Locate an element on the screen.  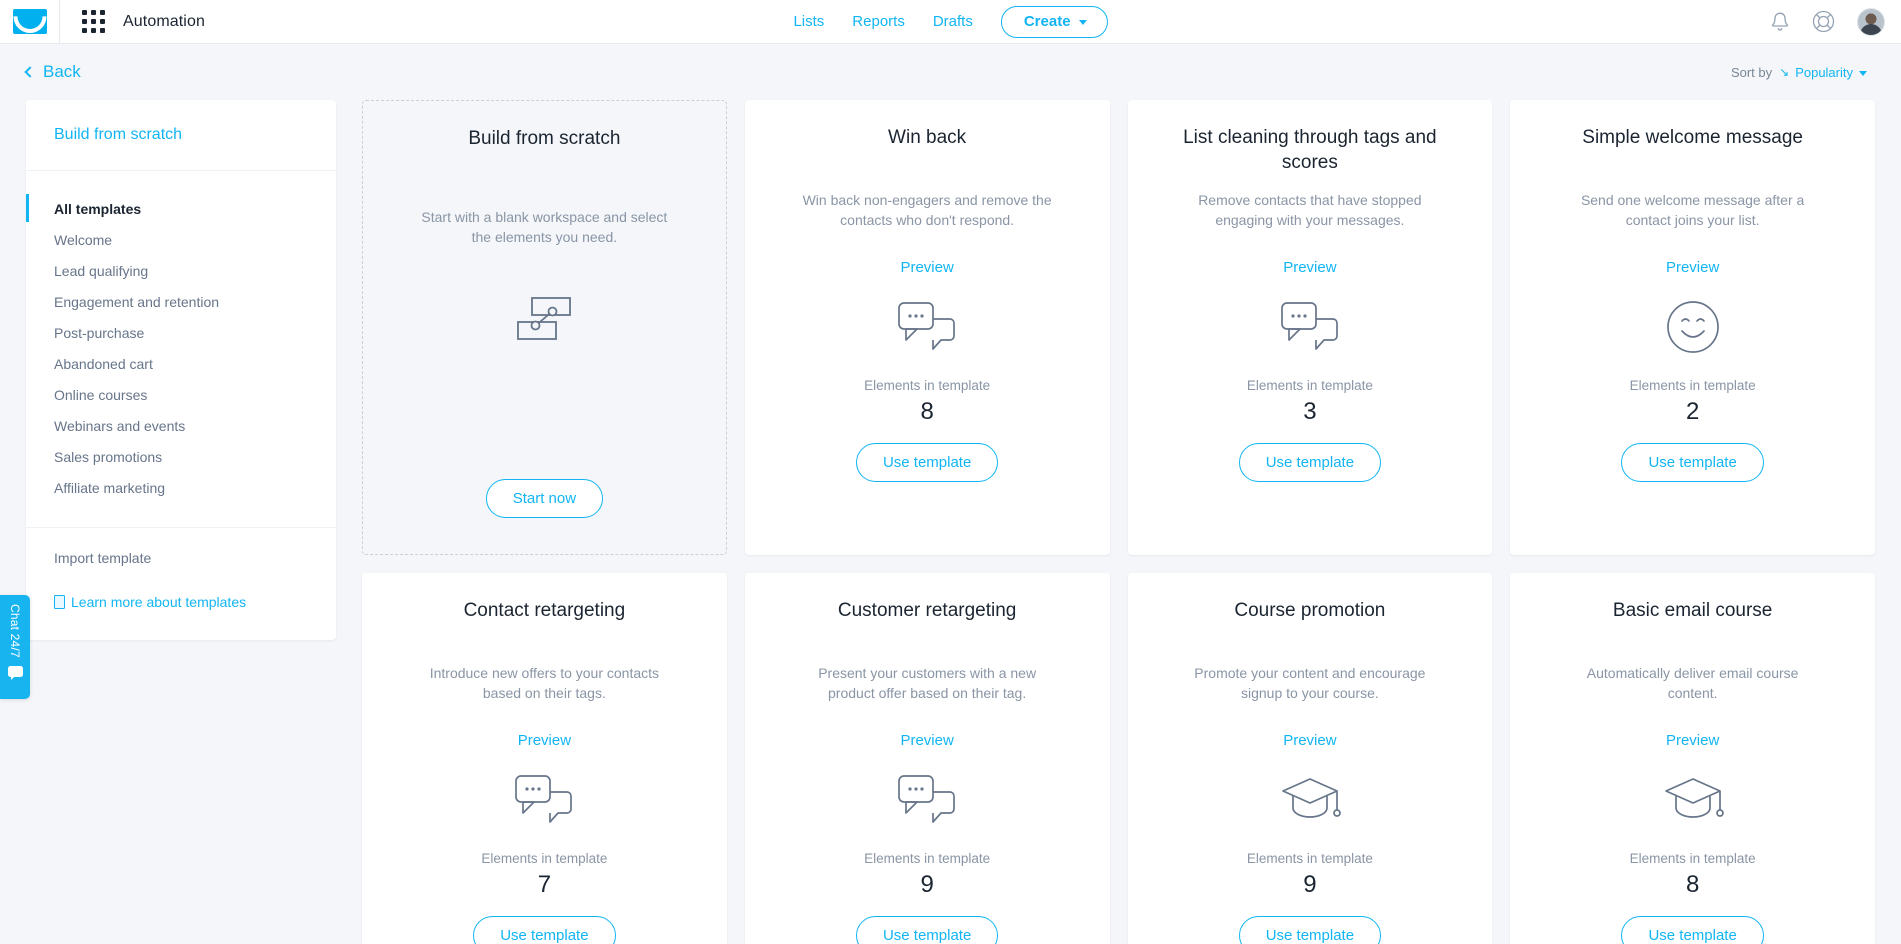
elements-count: 7 is located at coordinates (544, 884).